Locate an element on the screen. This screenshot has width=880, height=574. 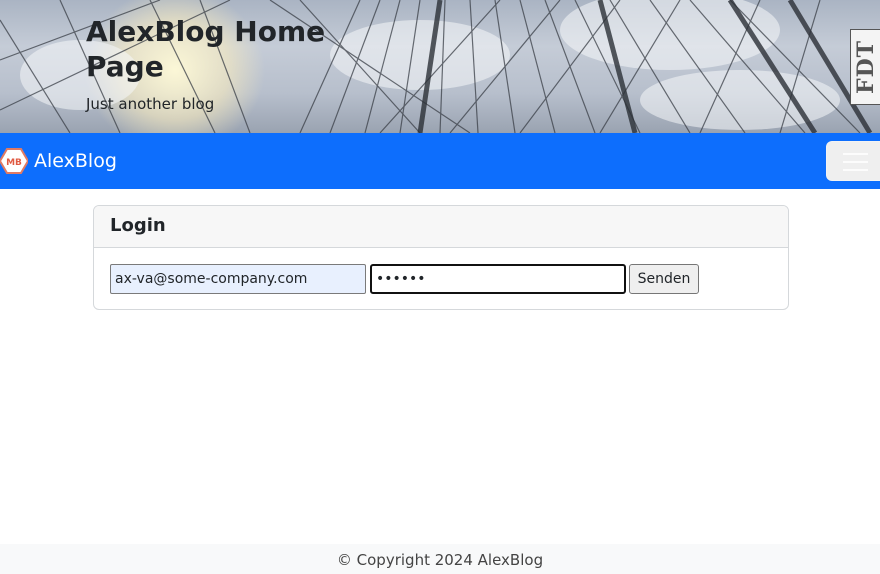
footer-copyright: © Copyright 2024 AlexBlog is located at coordinates (440, 560).